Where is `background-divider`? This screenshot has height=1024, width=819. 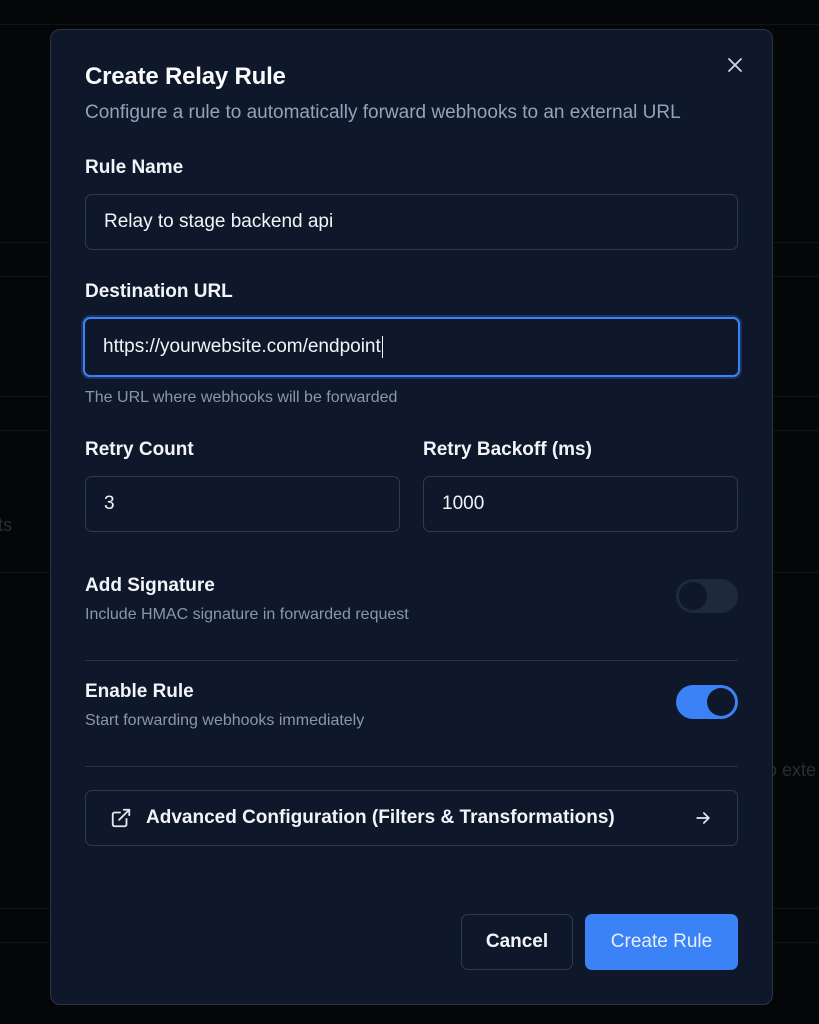 background-divider is located at coordinates (409, 24).